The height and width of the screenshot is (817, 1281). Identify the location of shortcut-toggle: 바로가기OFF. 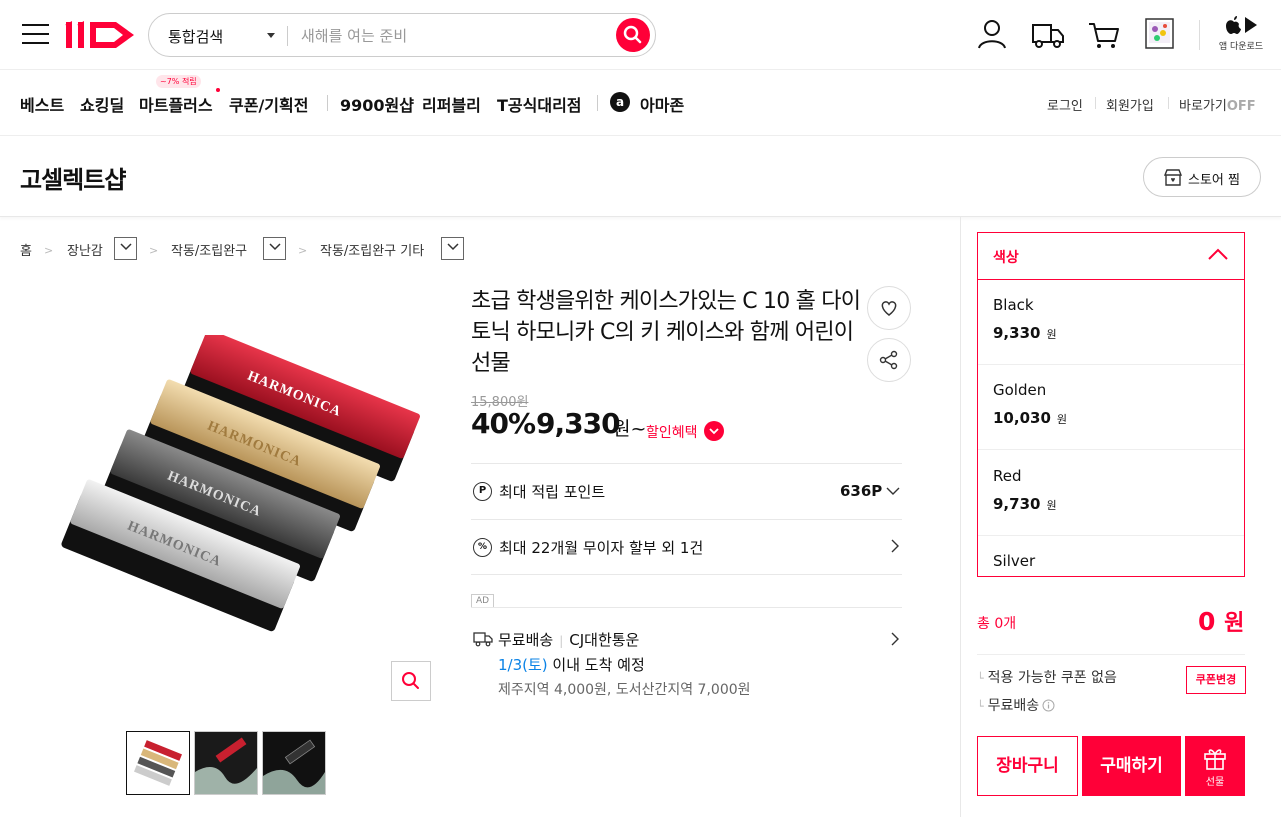
(1217, 104).